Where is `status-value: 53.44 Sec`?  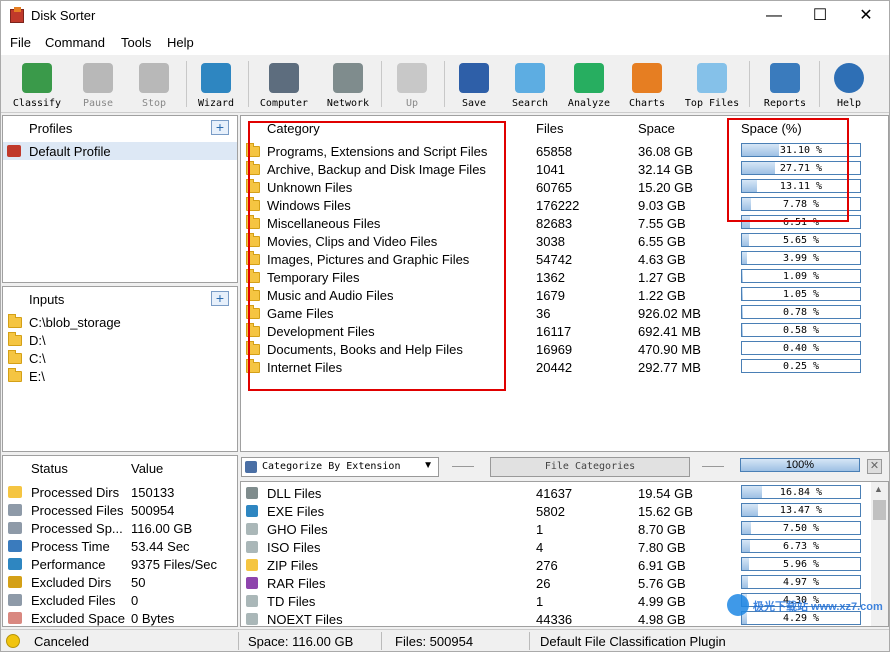 status-value: 53.44 Sec is located at coordinates (160, 546).